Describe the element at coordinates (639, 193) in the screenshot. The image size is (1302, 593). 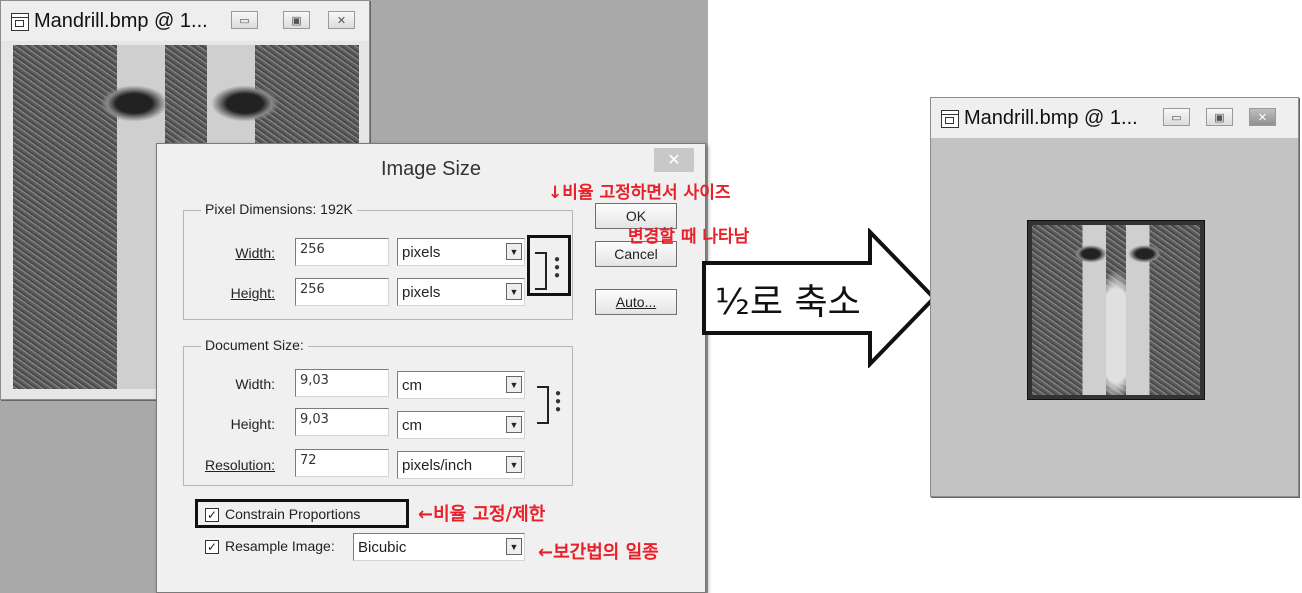
I see `chain-annotation-line1: ↓비율 고정하면서 사이즈` at that location.